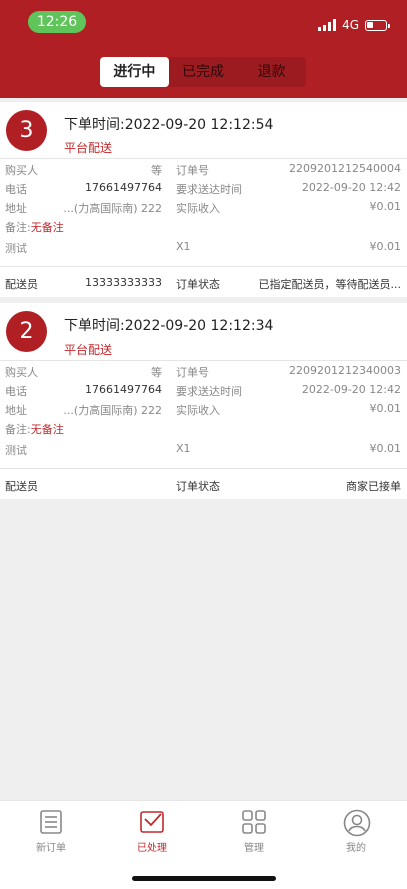 Image resolution: width=407 pixels, height=889 pixels. I want to click on signal-icon, so click(327, 25).